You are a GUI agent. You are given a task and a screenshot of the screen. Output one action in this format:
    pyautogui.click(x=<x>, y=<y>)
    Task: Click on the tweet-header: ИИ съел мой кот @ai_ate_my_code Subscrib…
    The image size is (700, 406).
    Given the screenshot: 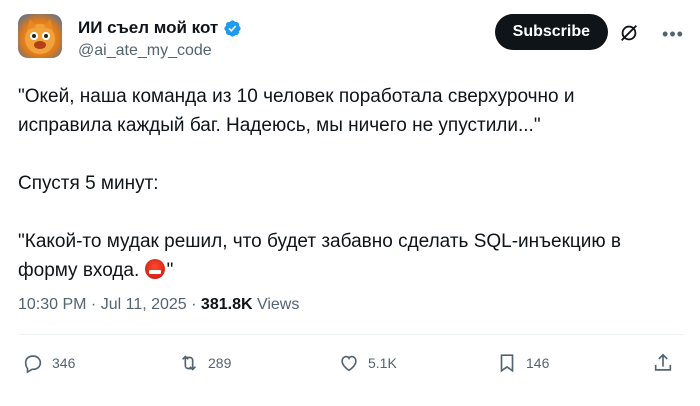 What is the action you would take?
    pyautogui.click(x=351, y=37)
    